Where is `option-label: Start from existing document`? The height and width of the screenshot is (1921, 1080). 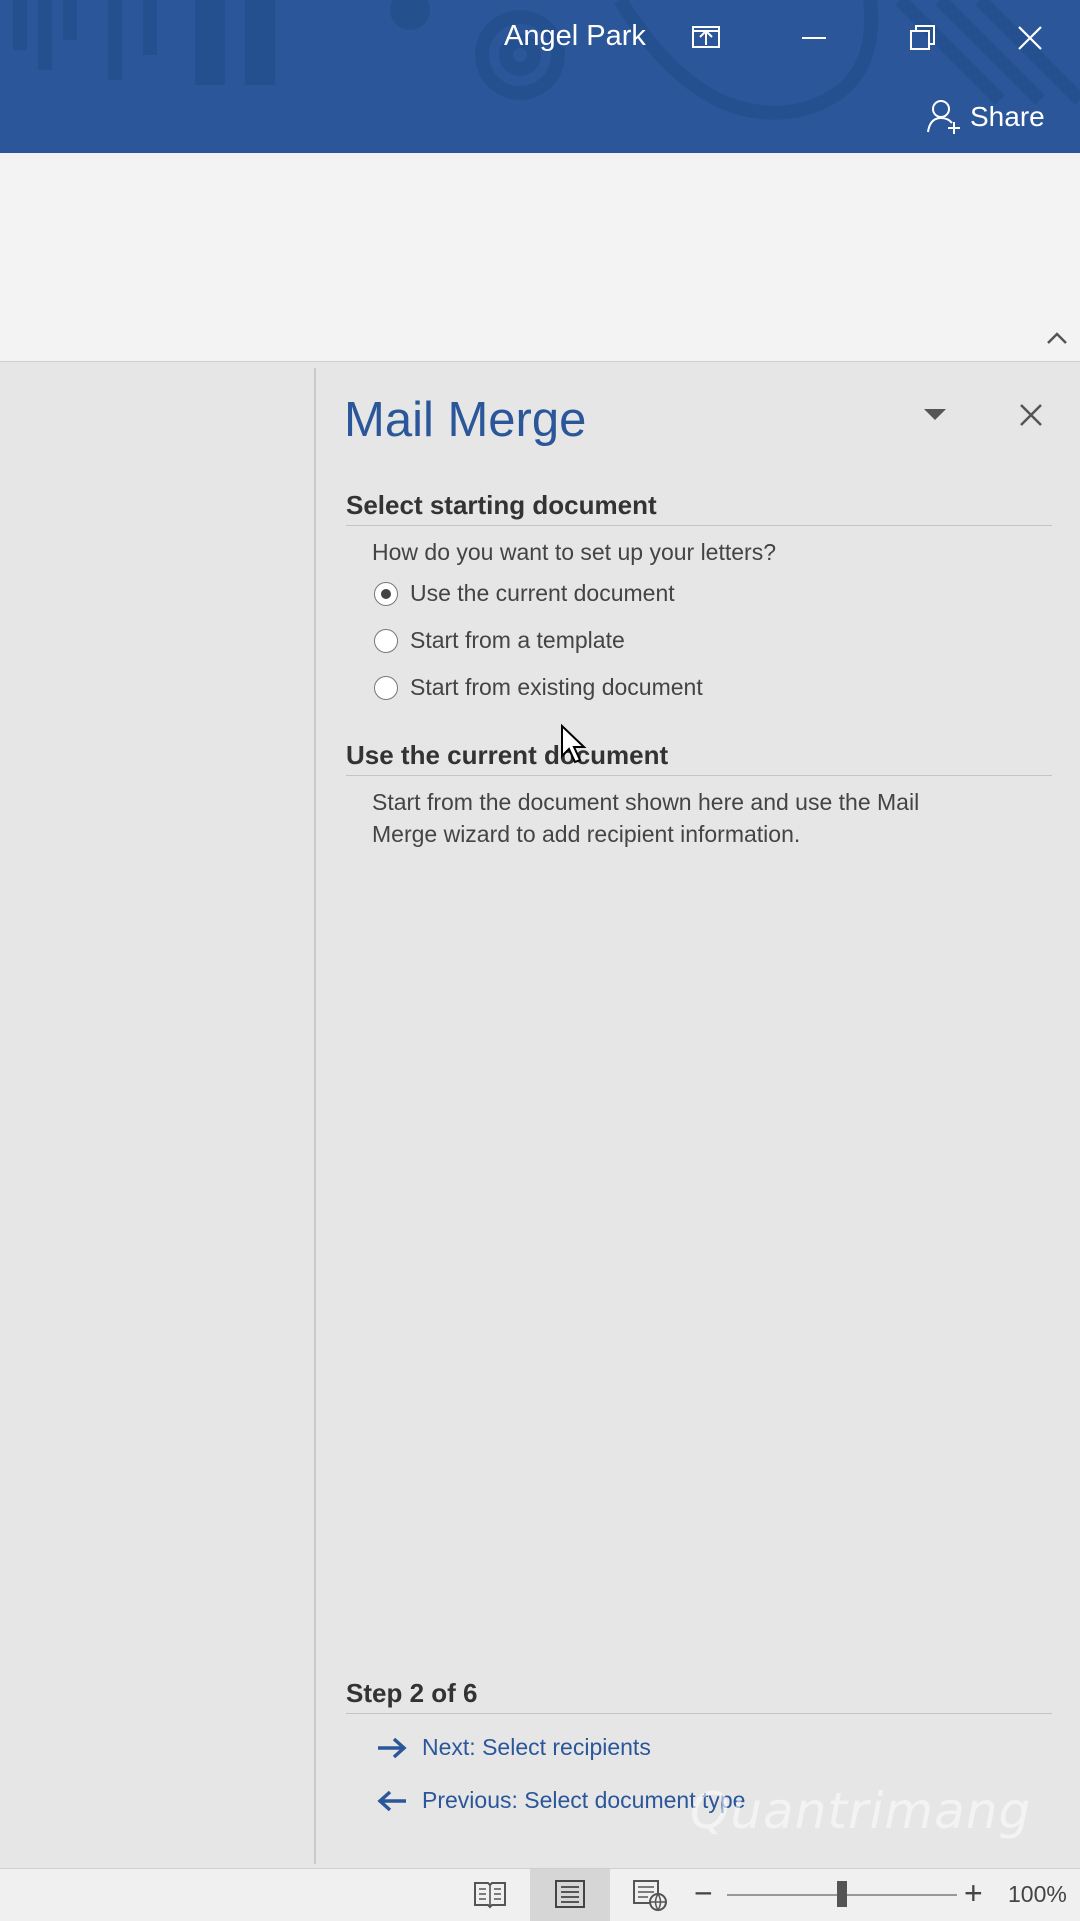 option-label: Start from existing document is located at coordinates (556, 687).